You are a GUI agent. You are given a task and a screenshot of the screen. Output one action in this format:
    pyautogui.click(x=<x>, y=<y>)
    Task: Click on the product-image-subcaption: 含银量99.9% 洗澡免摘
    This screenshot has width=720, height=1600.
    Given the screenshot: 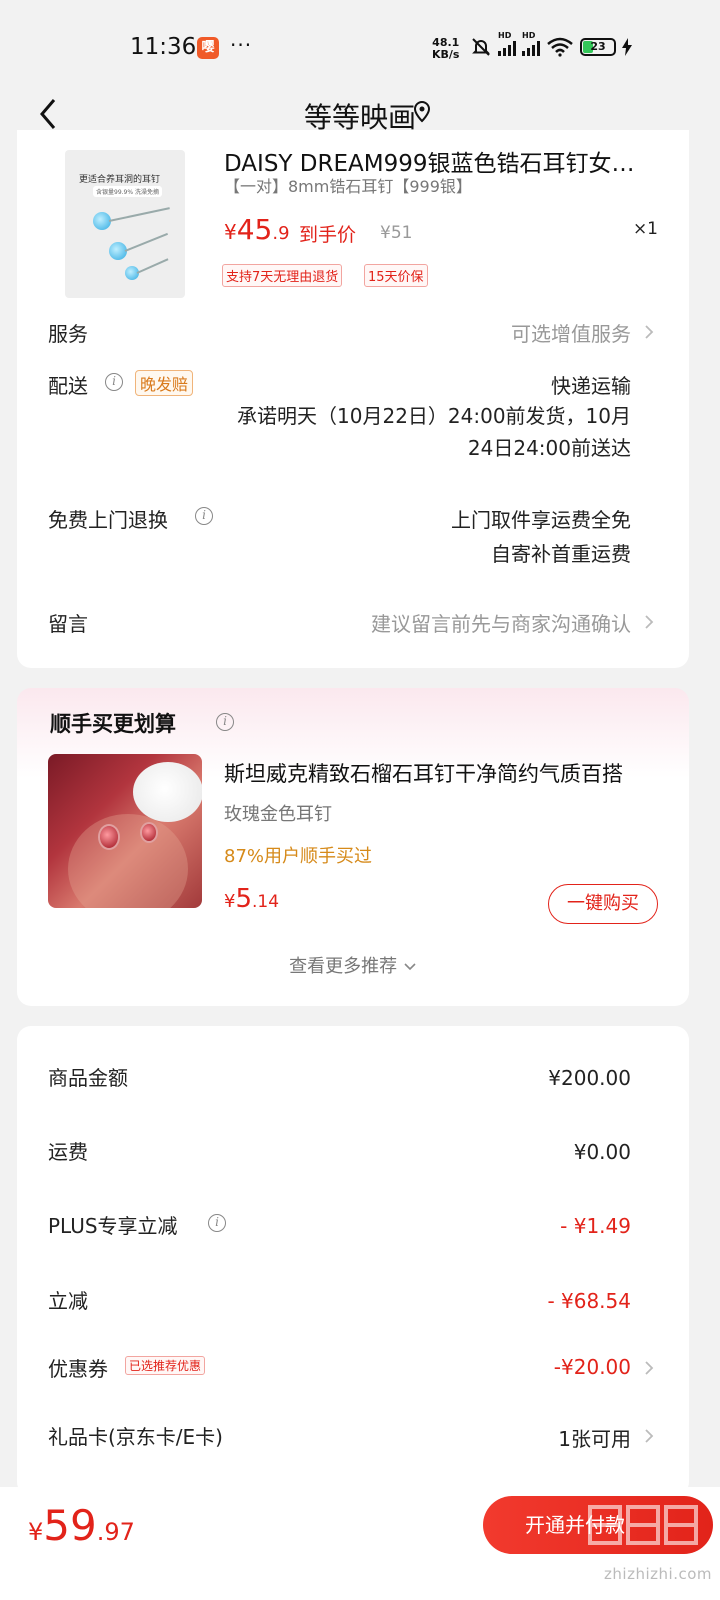 What is the action you would take?
    pyautogui.click(x=127, y=191)
    